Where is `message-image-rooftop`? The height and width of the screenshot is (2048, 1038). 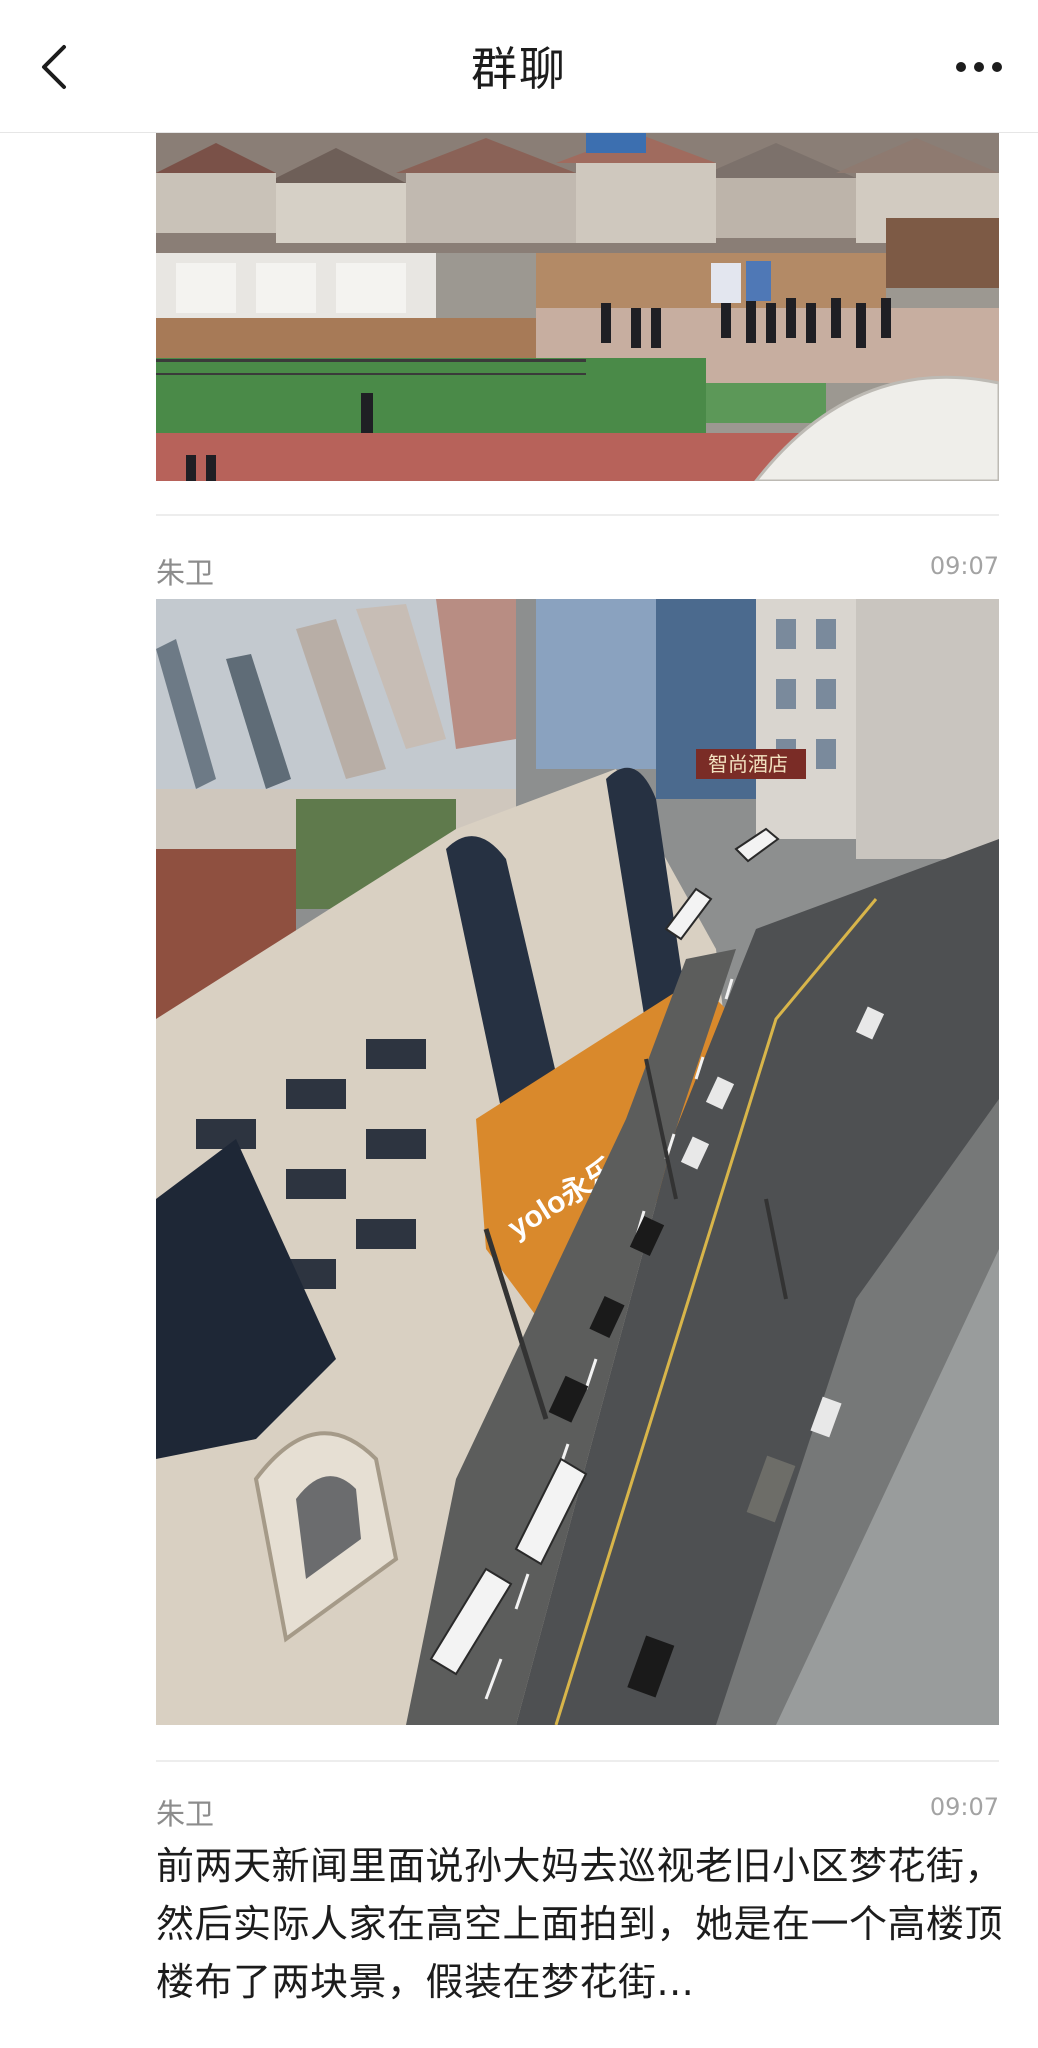
message-image-rooftop is located at coordinates (577, 307).